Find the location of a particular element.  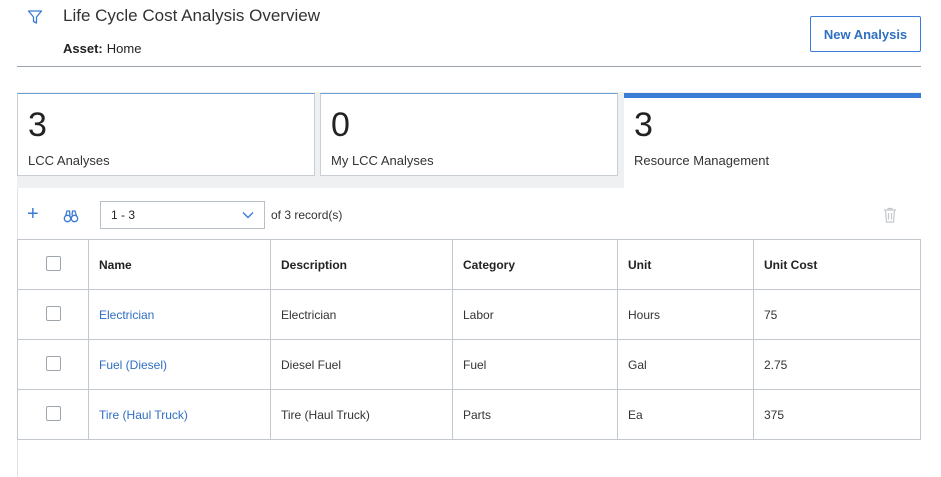

select-all-checkbox is located at coordinates (53, 263).